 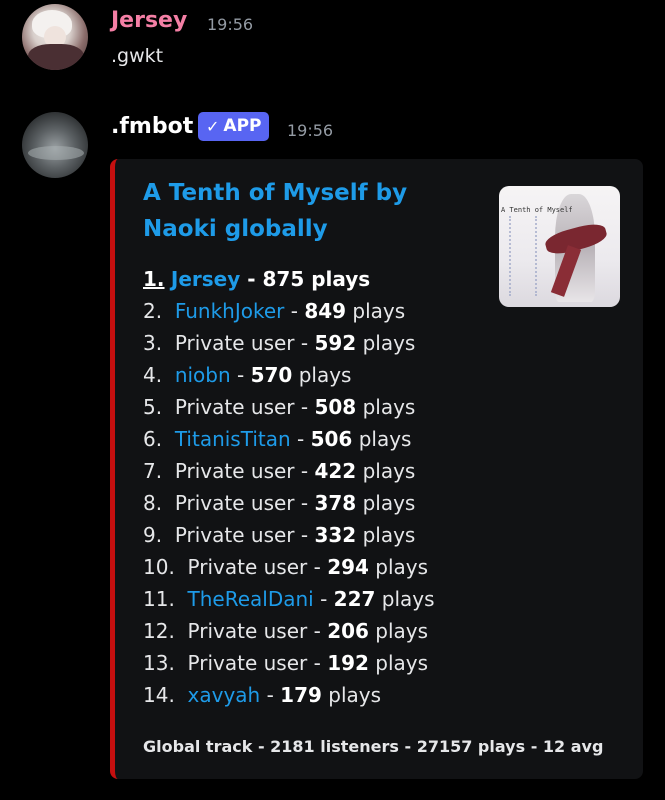 I want to click on embed-title: A Tenth of Myself by Naoki globally, so click(x=288, y=211).